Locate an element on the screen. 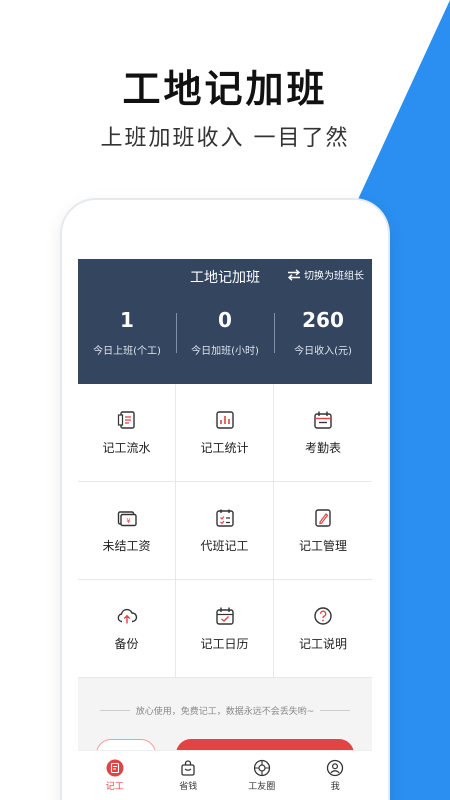 This screenshot has width=450, height=800. grid-item-label: 记工管理 is located at coordinates (322, 546).